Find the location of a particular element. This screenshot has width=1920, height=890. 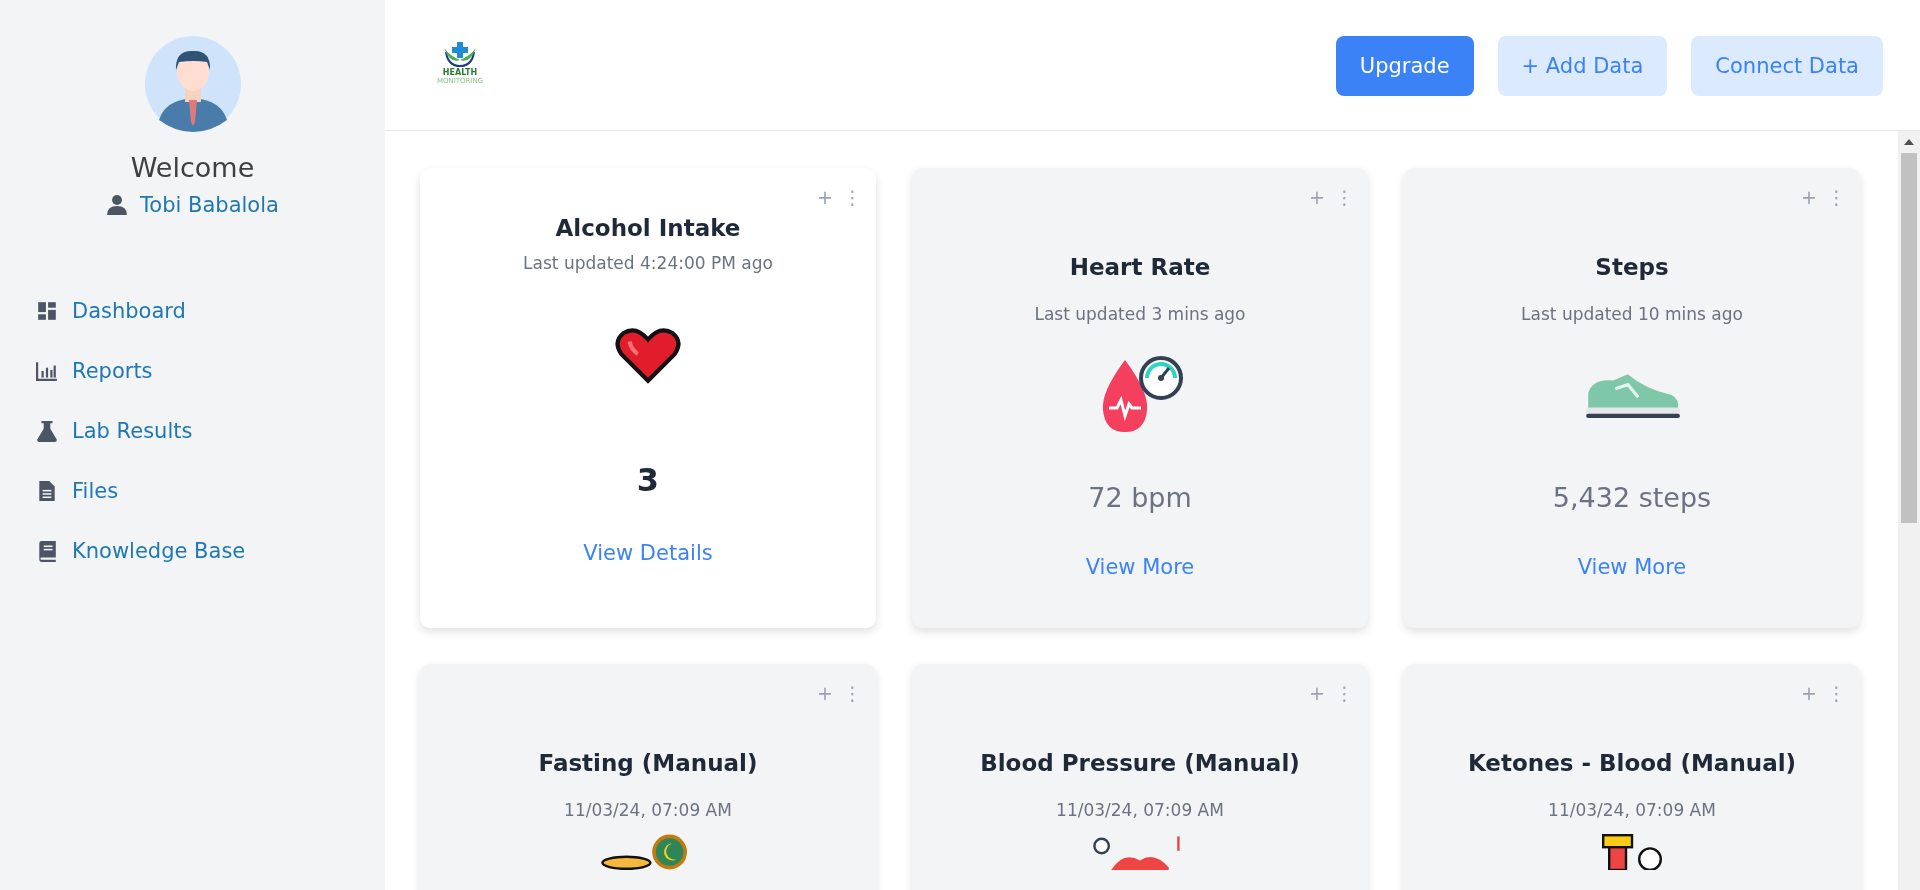

file-icon is located at coordinates (47, 491).